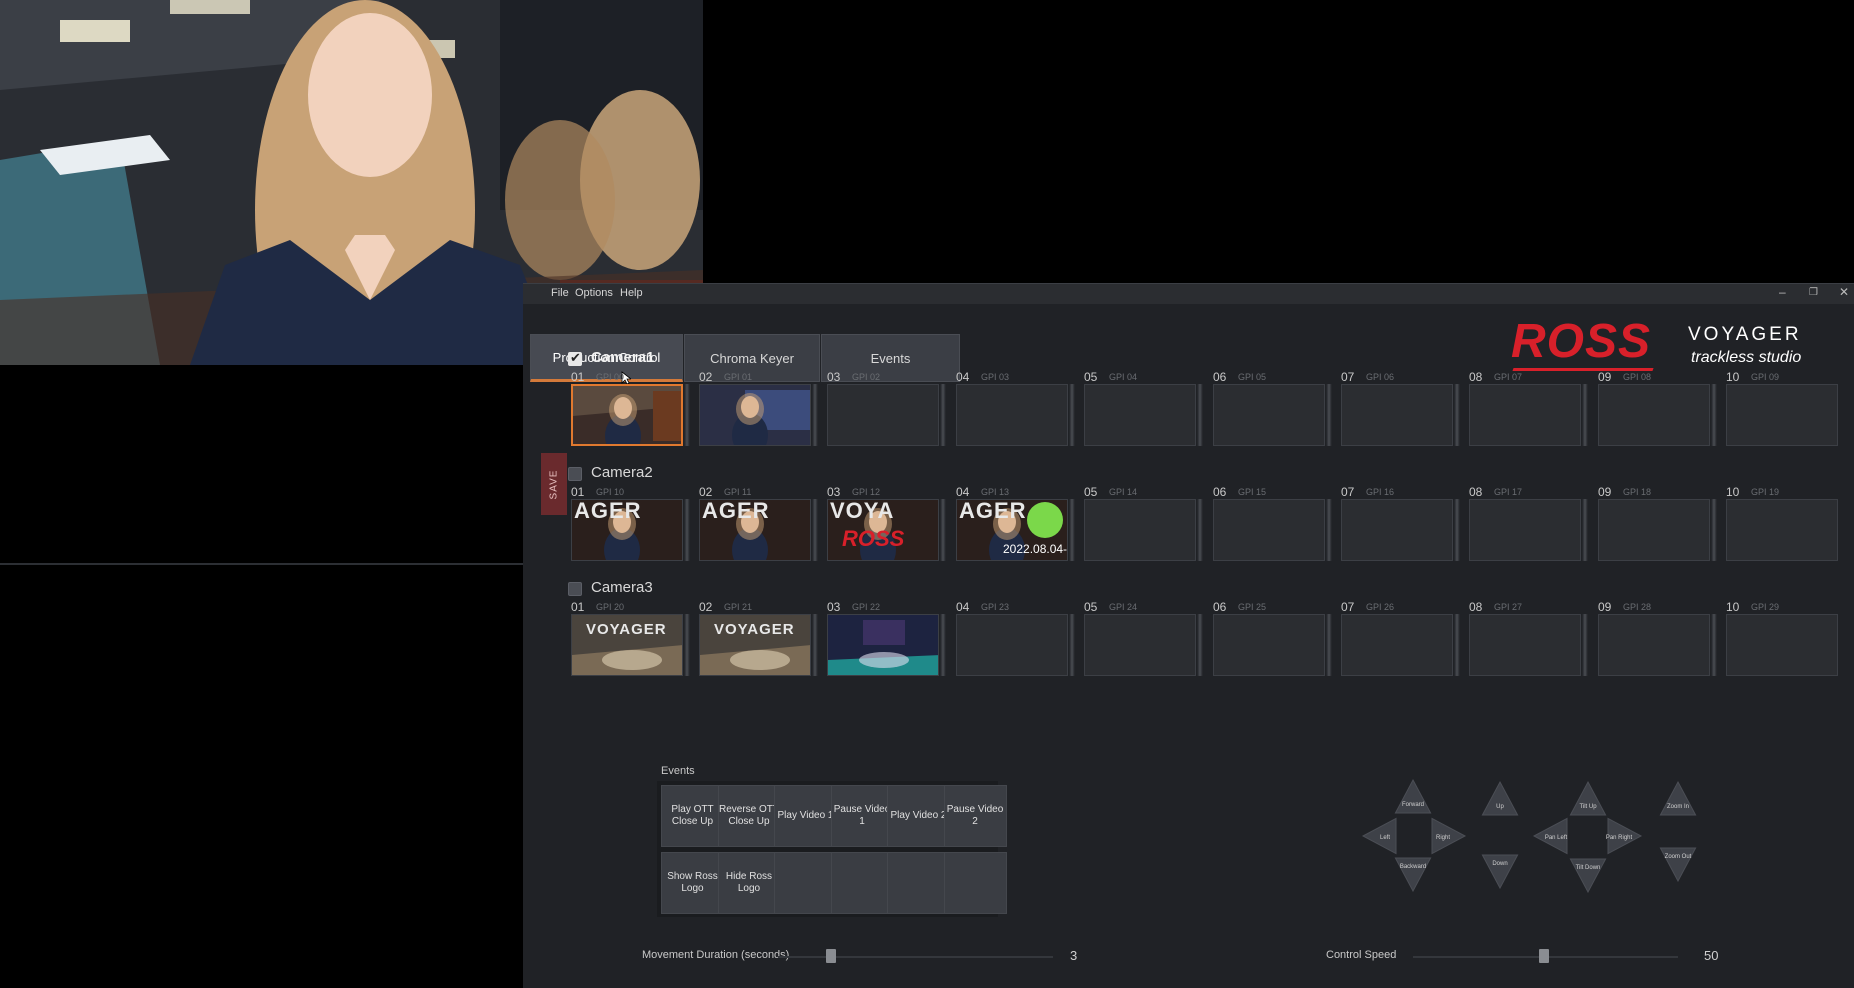  What do you see at coordinates (706, 492) in the screenshot?
I see `slot-number: 02` at bounding box center [706, 492].